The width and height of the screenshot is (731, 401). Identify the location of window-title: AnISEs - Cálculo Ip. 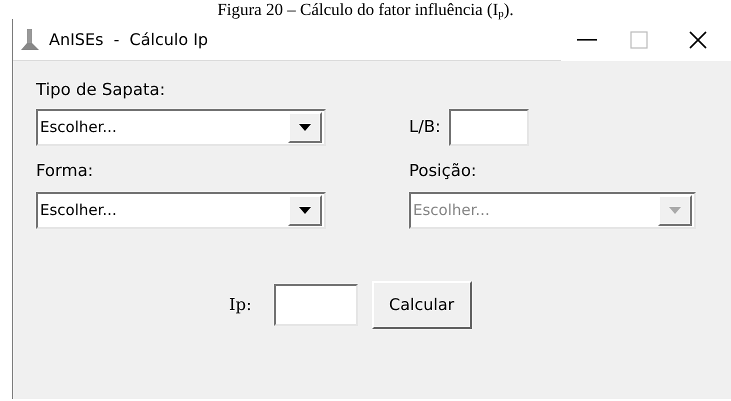
(128, 39).